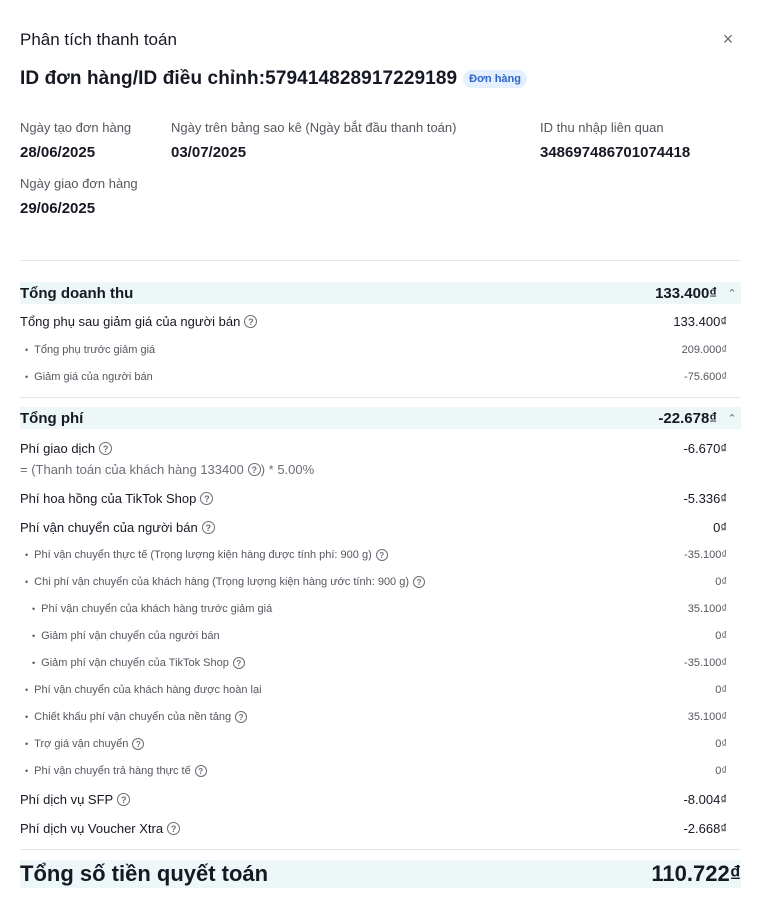 This screenshot has width=763, height=920. I want to click on fee-subrow-label: Giảm phí vận chuyển của TikTok Shop, so click(135, 663).